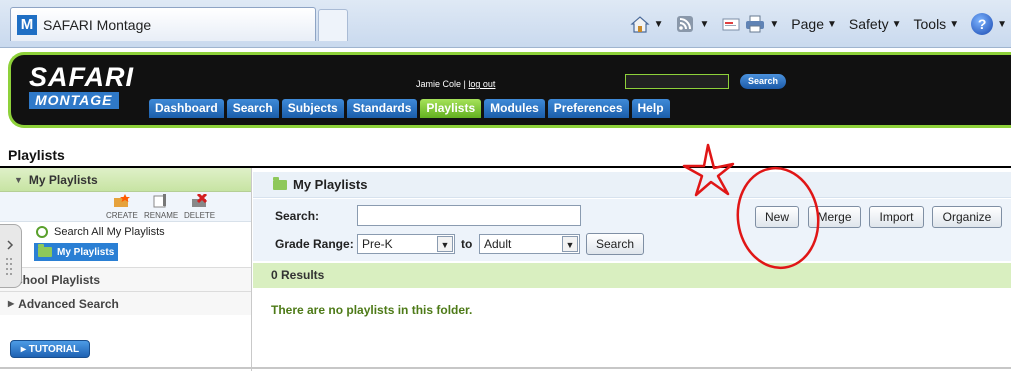  Describe the element at coordinates (27, 25) in the screenshot. I see `site-favicon: M` at that location.